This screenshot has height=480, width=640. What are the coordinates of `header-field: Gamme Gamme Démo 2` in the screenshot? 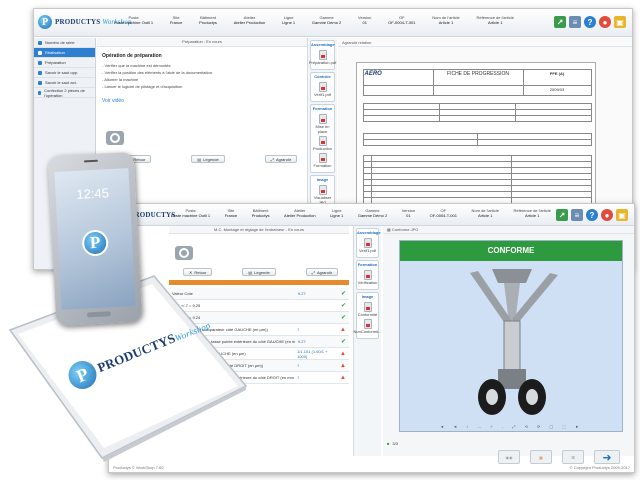 It's located at (326, 20).